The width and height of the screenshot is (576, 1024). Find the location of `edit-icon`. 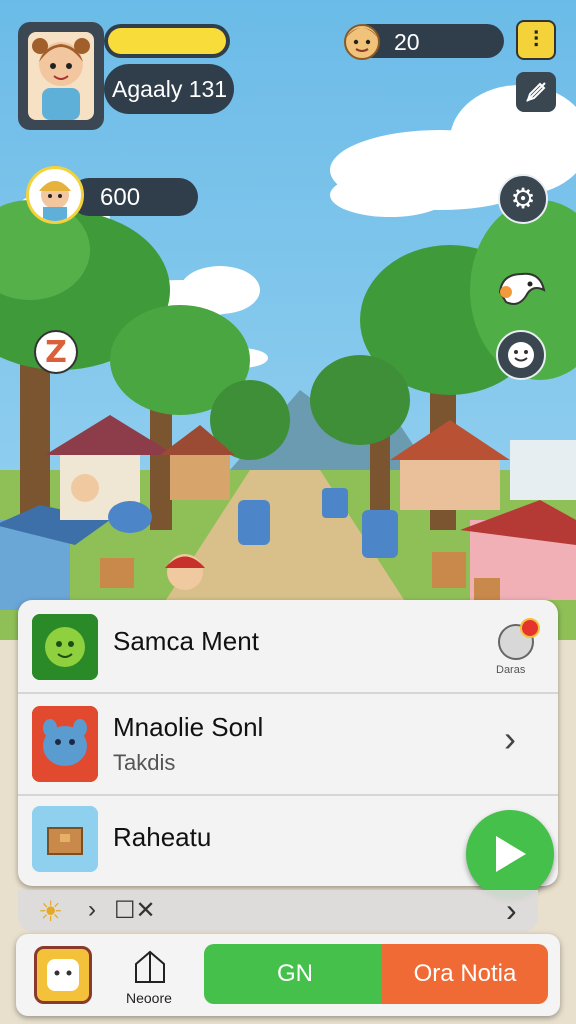

edit-icon is located at coordinates (536, 92).